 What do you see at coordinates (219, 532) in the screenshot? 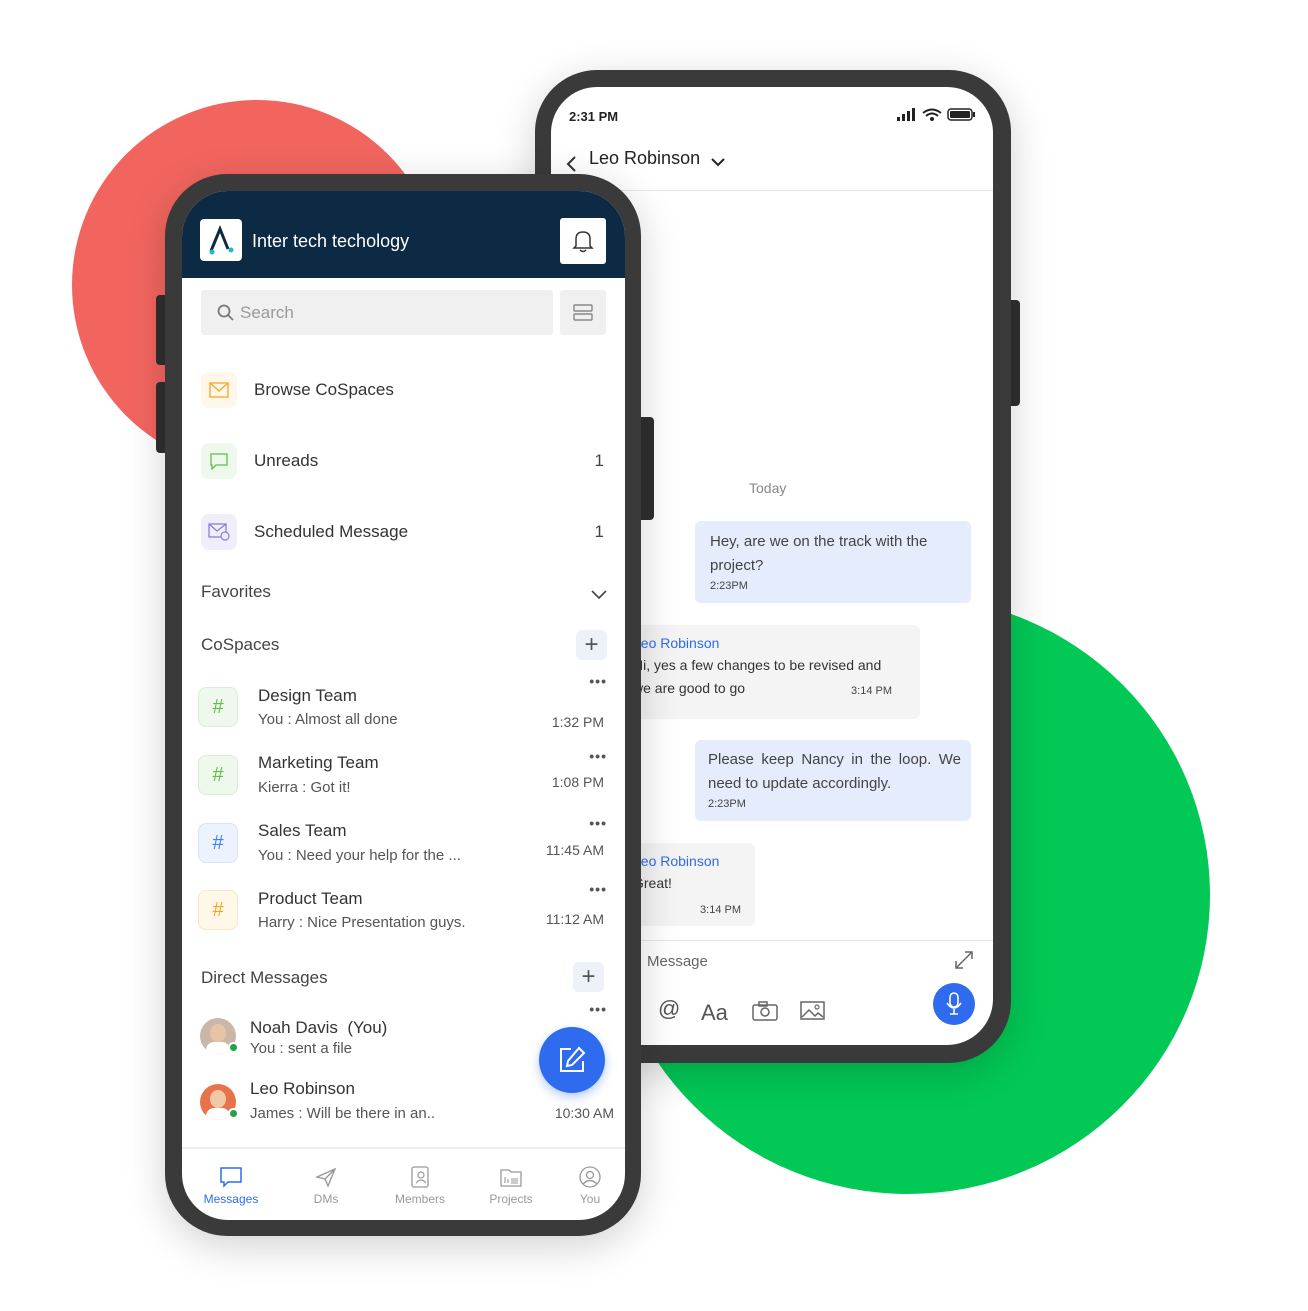
I see `scheduled-message-icon` at bounding box center [219, 532].